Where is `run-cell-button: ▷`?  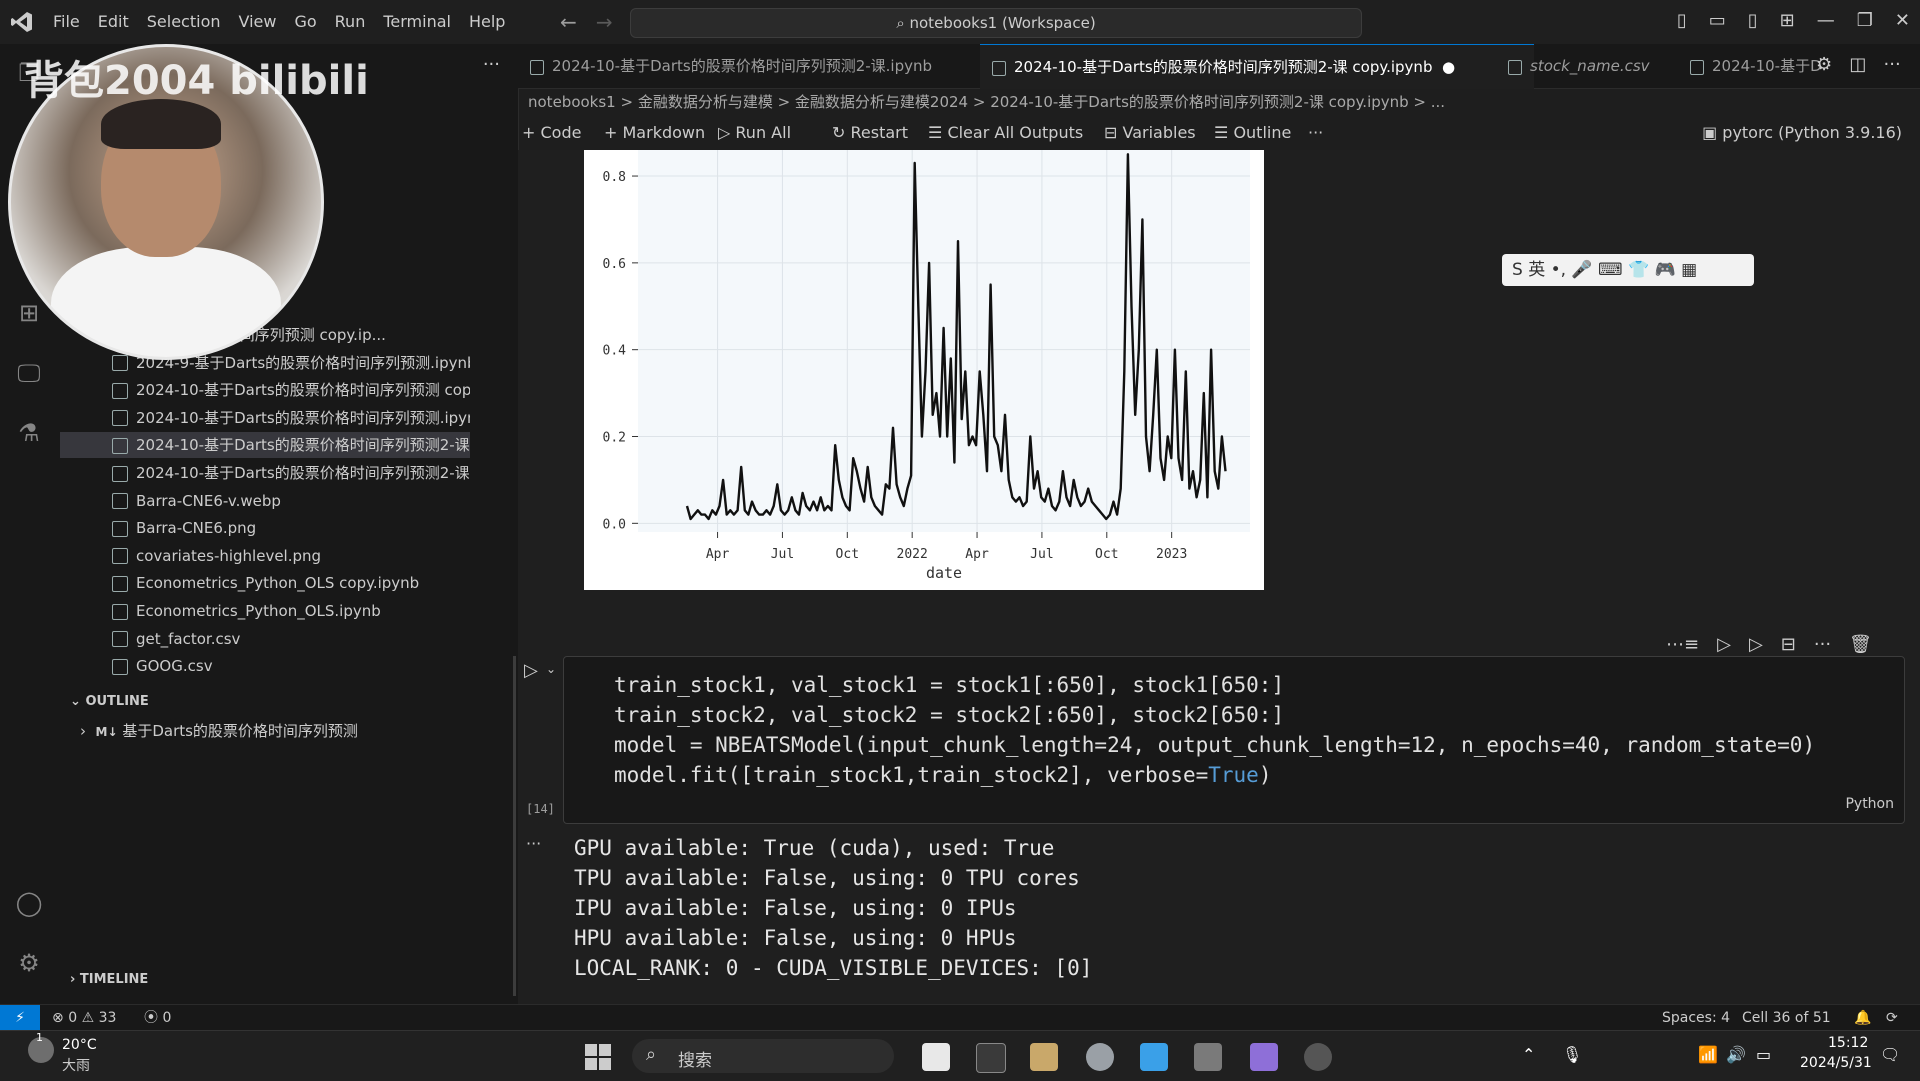
run-cell-button: ▷ is located at coordinates (531, 670).